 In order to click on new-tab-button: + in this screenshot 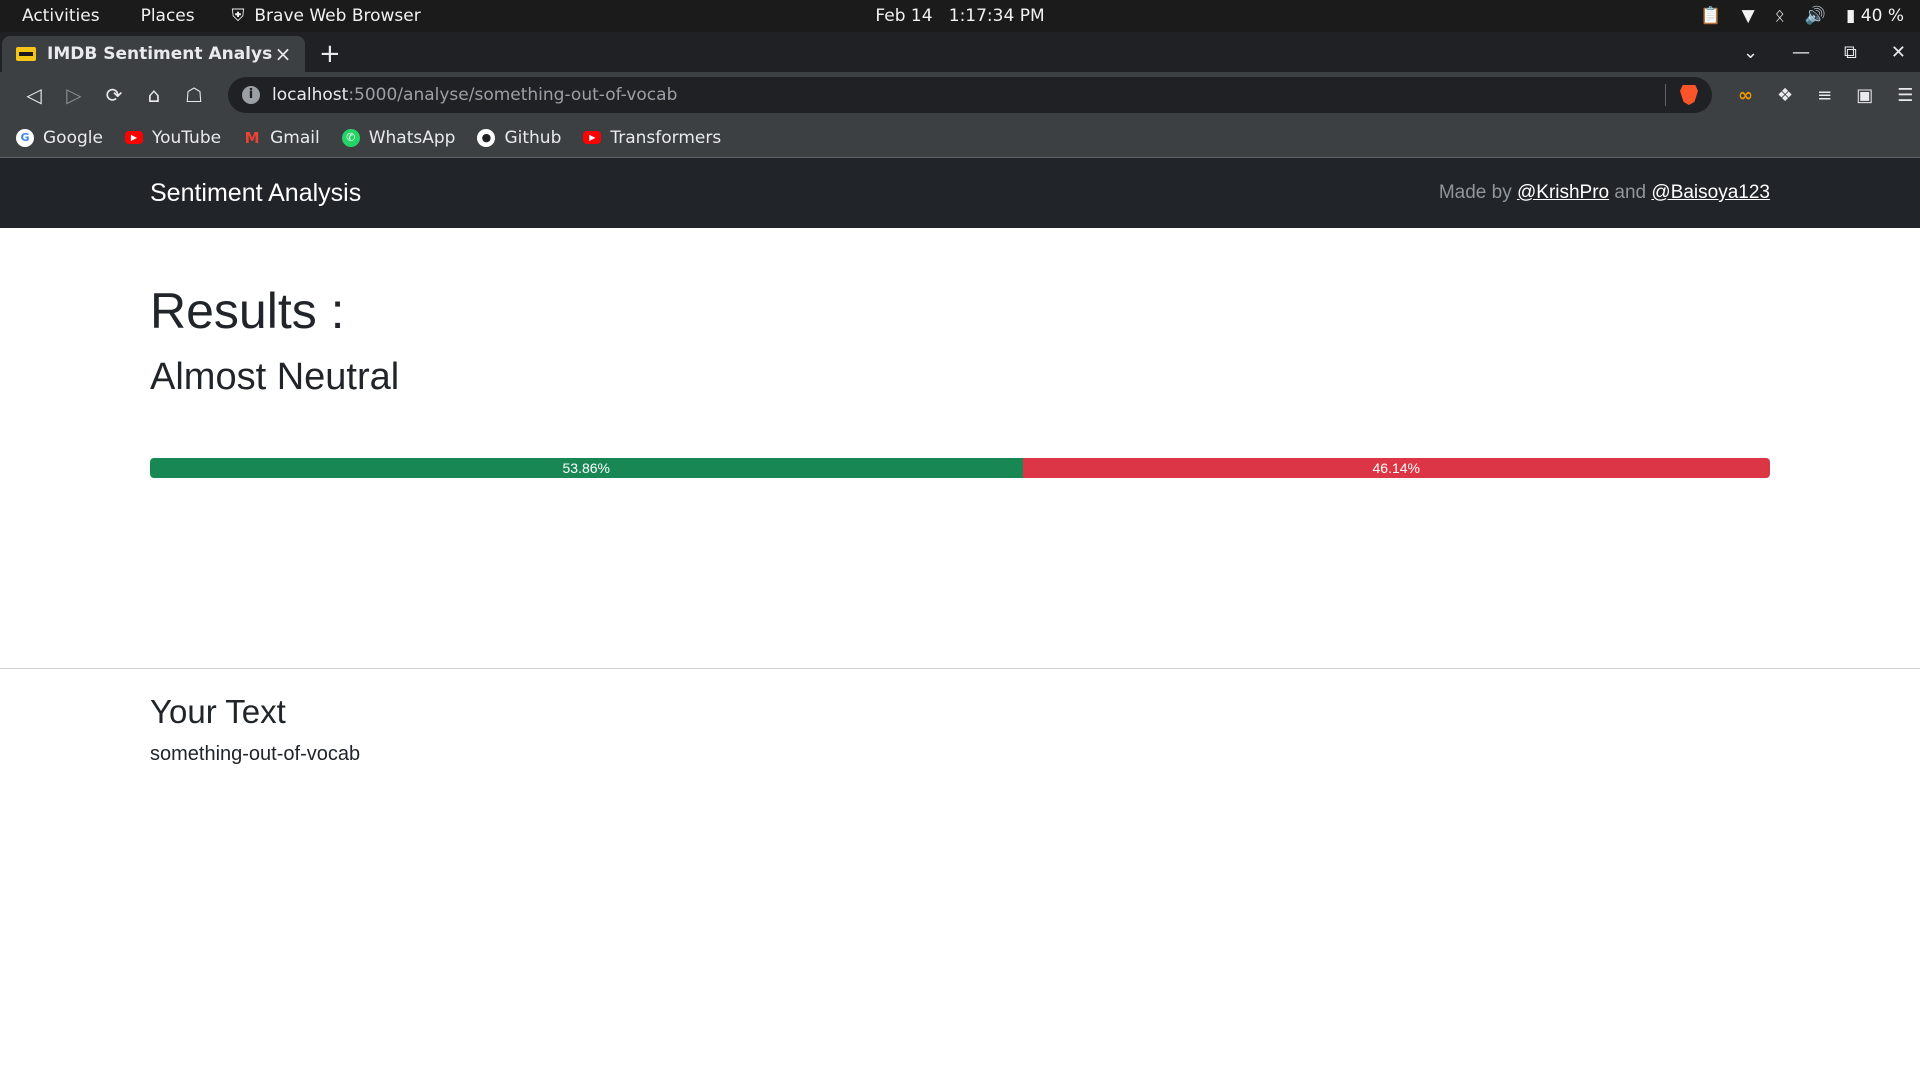, I will do `click(330, 54)`.